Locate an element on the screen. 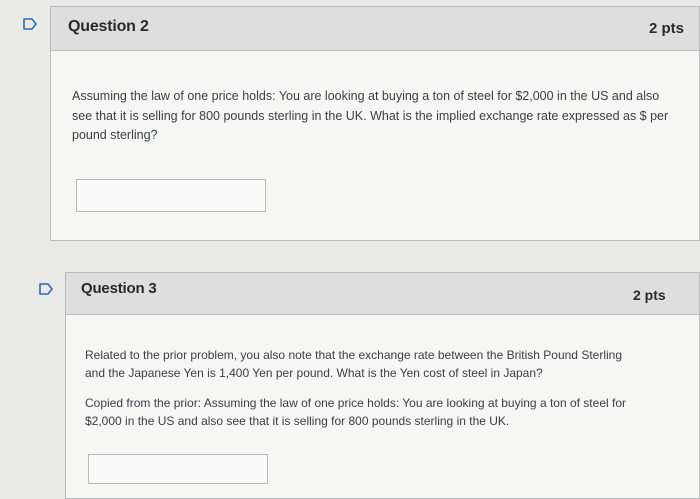 The image size is (700, 499). question-2-title: Question 2 is located at coordinates (108, 26).